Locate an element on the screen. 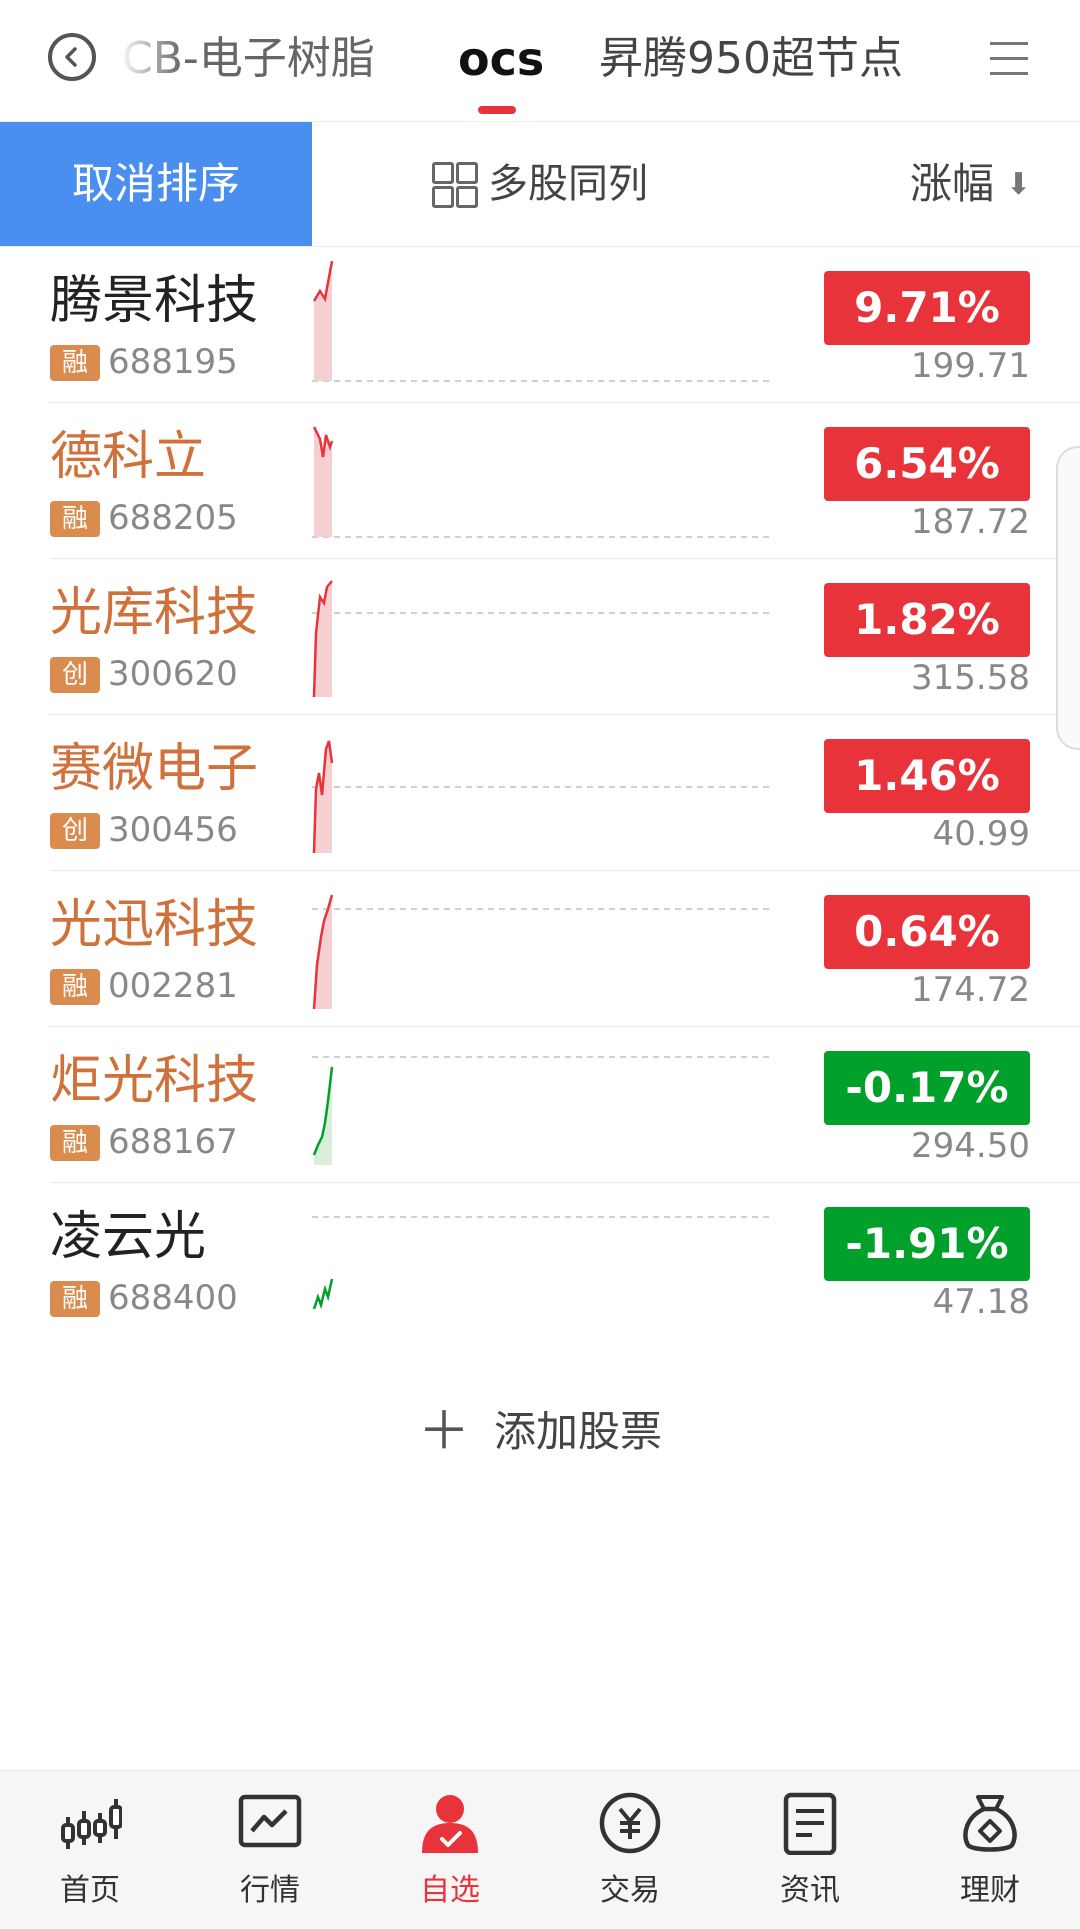 The height and width of the screenshot is (1929, 1080). add-stock-label: 添加股票 is located at coordinates (578, 1431).